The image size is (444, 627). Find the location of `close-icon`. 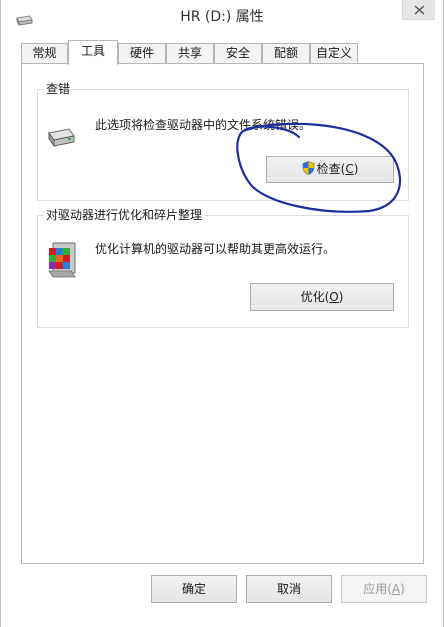

close-icon is located at coordinates (419, 10).